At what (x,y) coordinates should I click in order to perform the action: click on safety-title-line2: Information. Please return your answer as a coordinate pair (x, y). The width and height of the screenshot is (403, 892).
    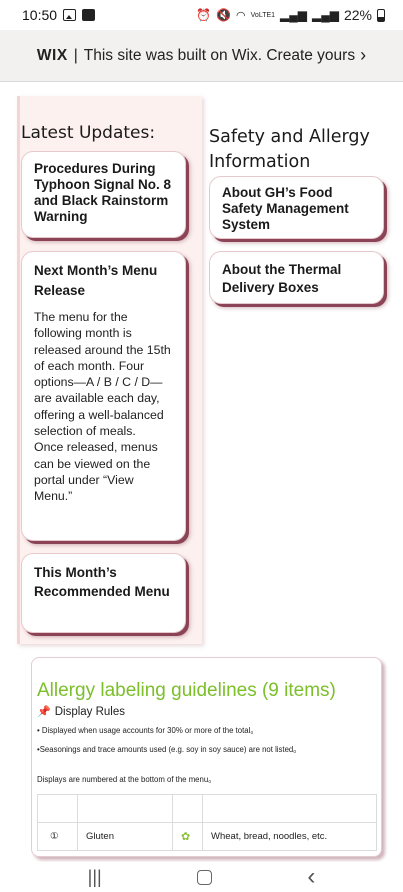
    Looking at the image, I should click on (260, 162).